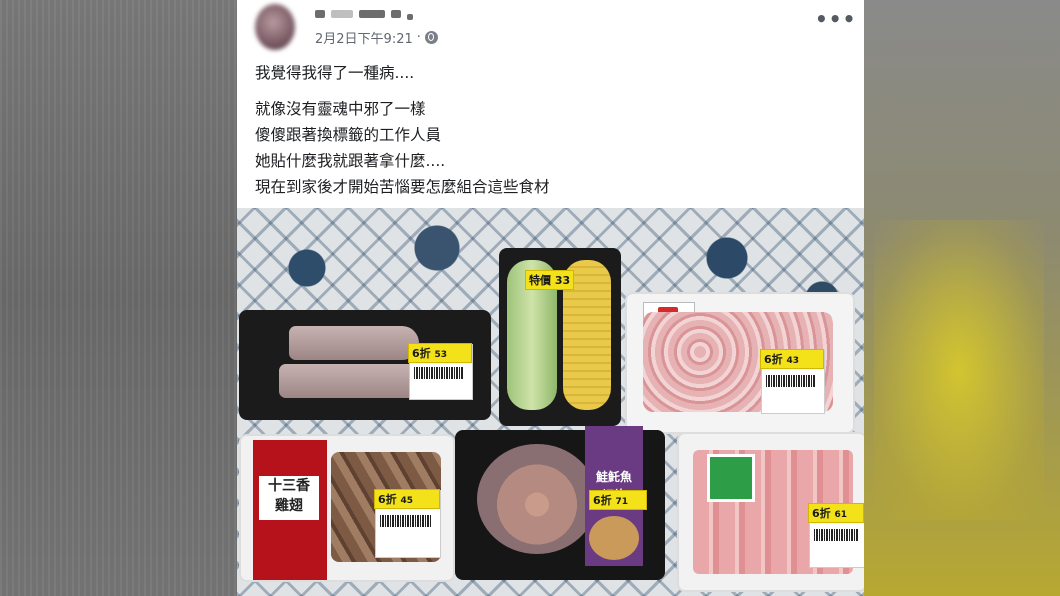  I want to click on pork-tray: 6折 43, so click(740, 363).